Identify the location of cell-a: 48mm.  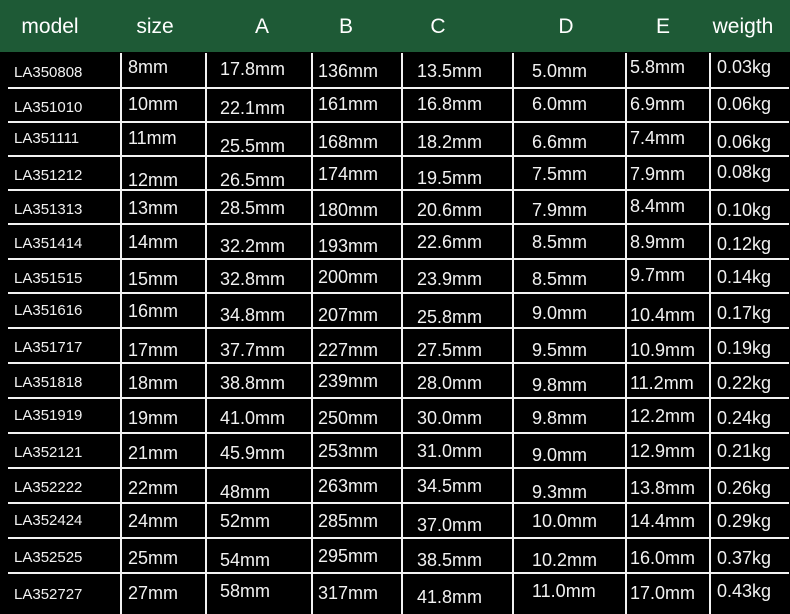
(245, 492).